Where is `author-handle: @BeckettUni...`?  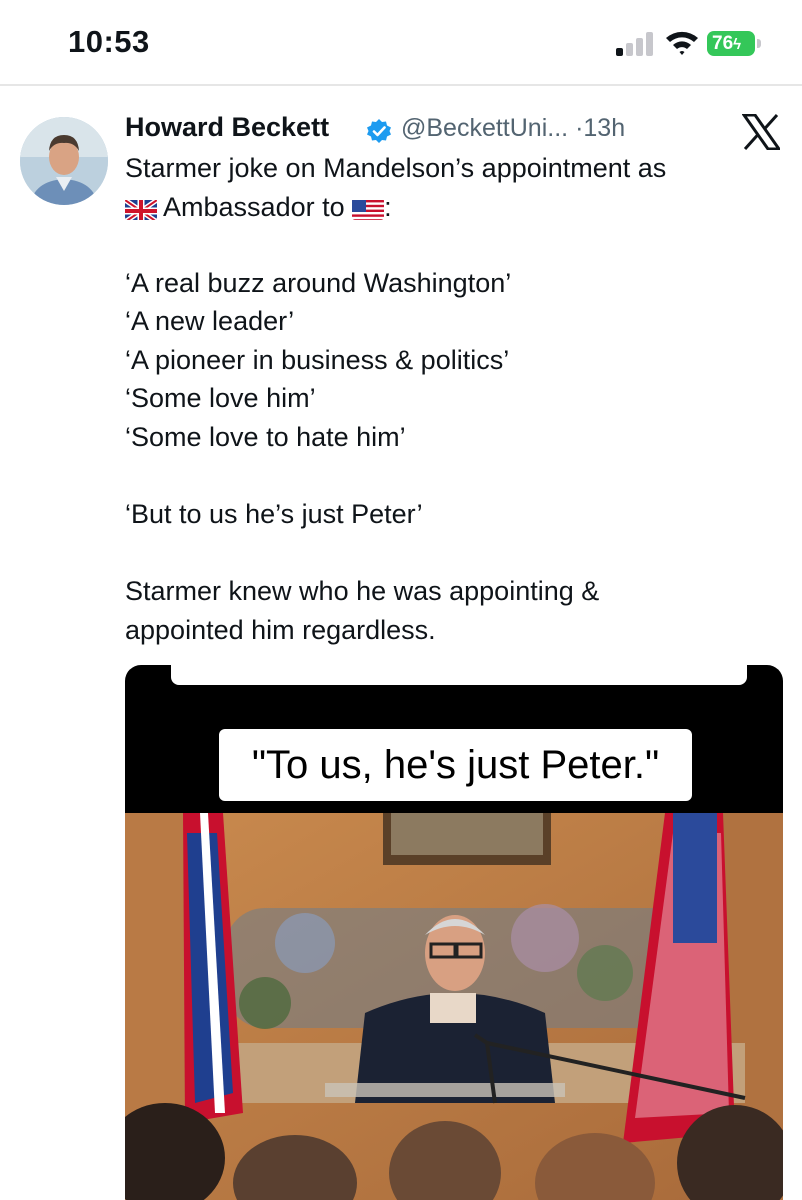 author-handle: @BeckettUni... is located at coordinates (484, 128).